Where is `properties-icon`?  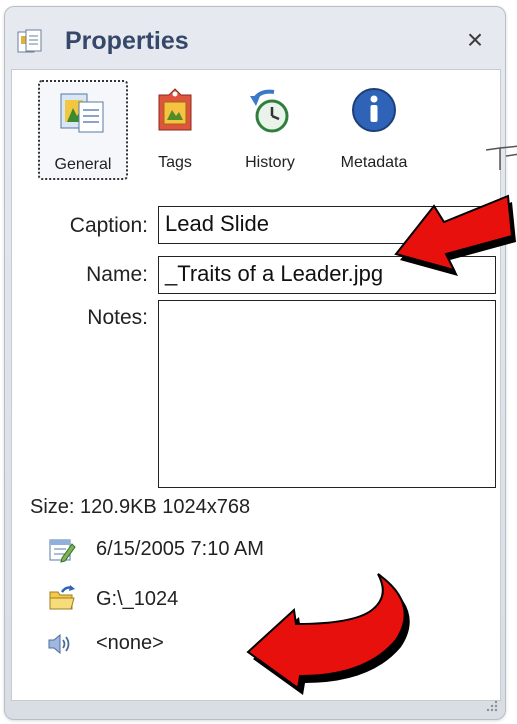 properties-icon is located at coordinates (30, 42).